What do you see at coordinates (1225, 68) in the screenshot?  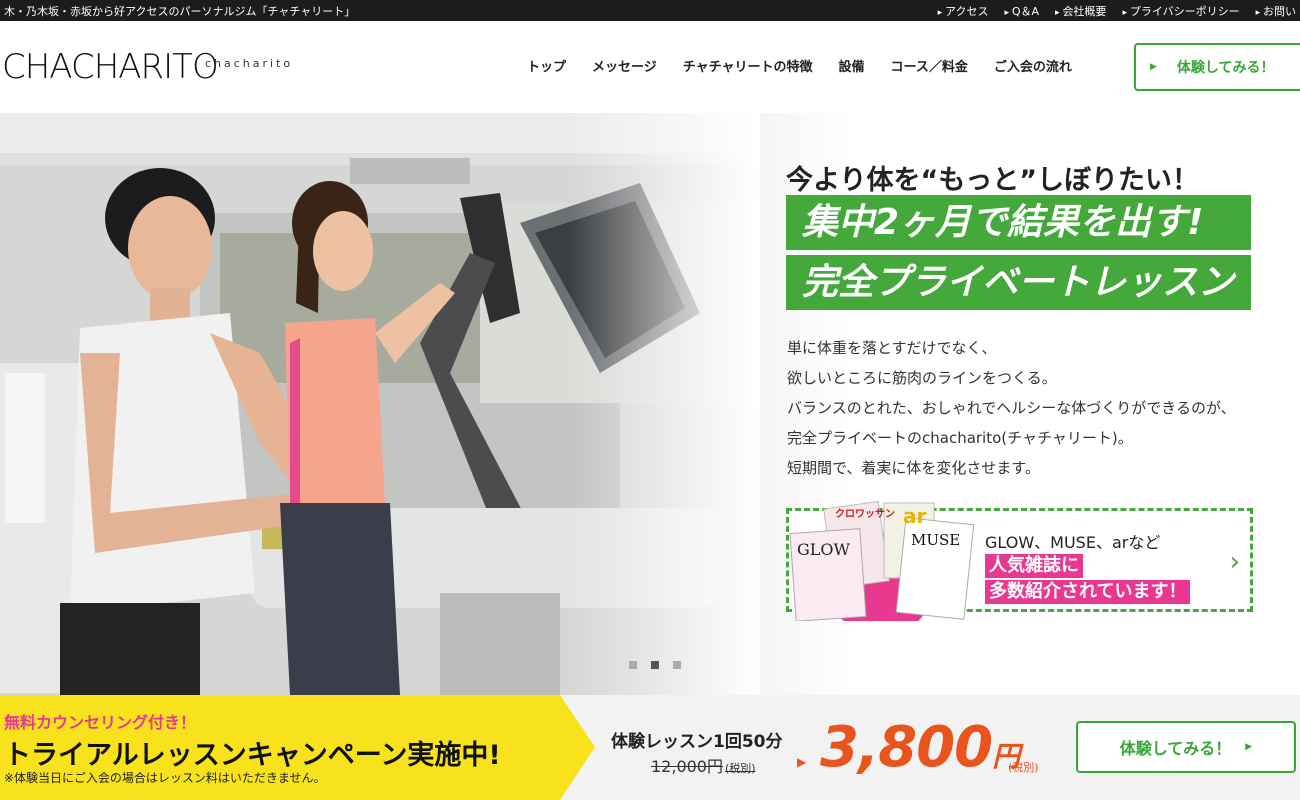 I see `header-trial-label: 体験してみる！` at bounding box center [1225, 68].